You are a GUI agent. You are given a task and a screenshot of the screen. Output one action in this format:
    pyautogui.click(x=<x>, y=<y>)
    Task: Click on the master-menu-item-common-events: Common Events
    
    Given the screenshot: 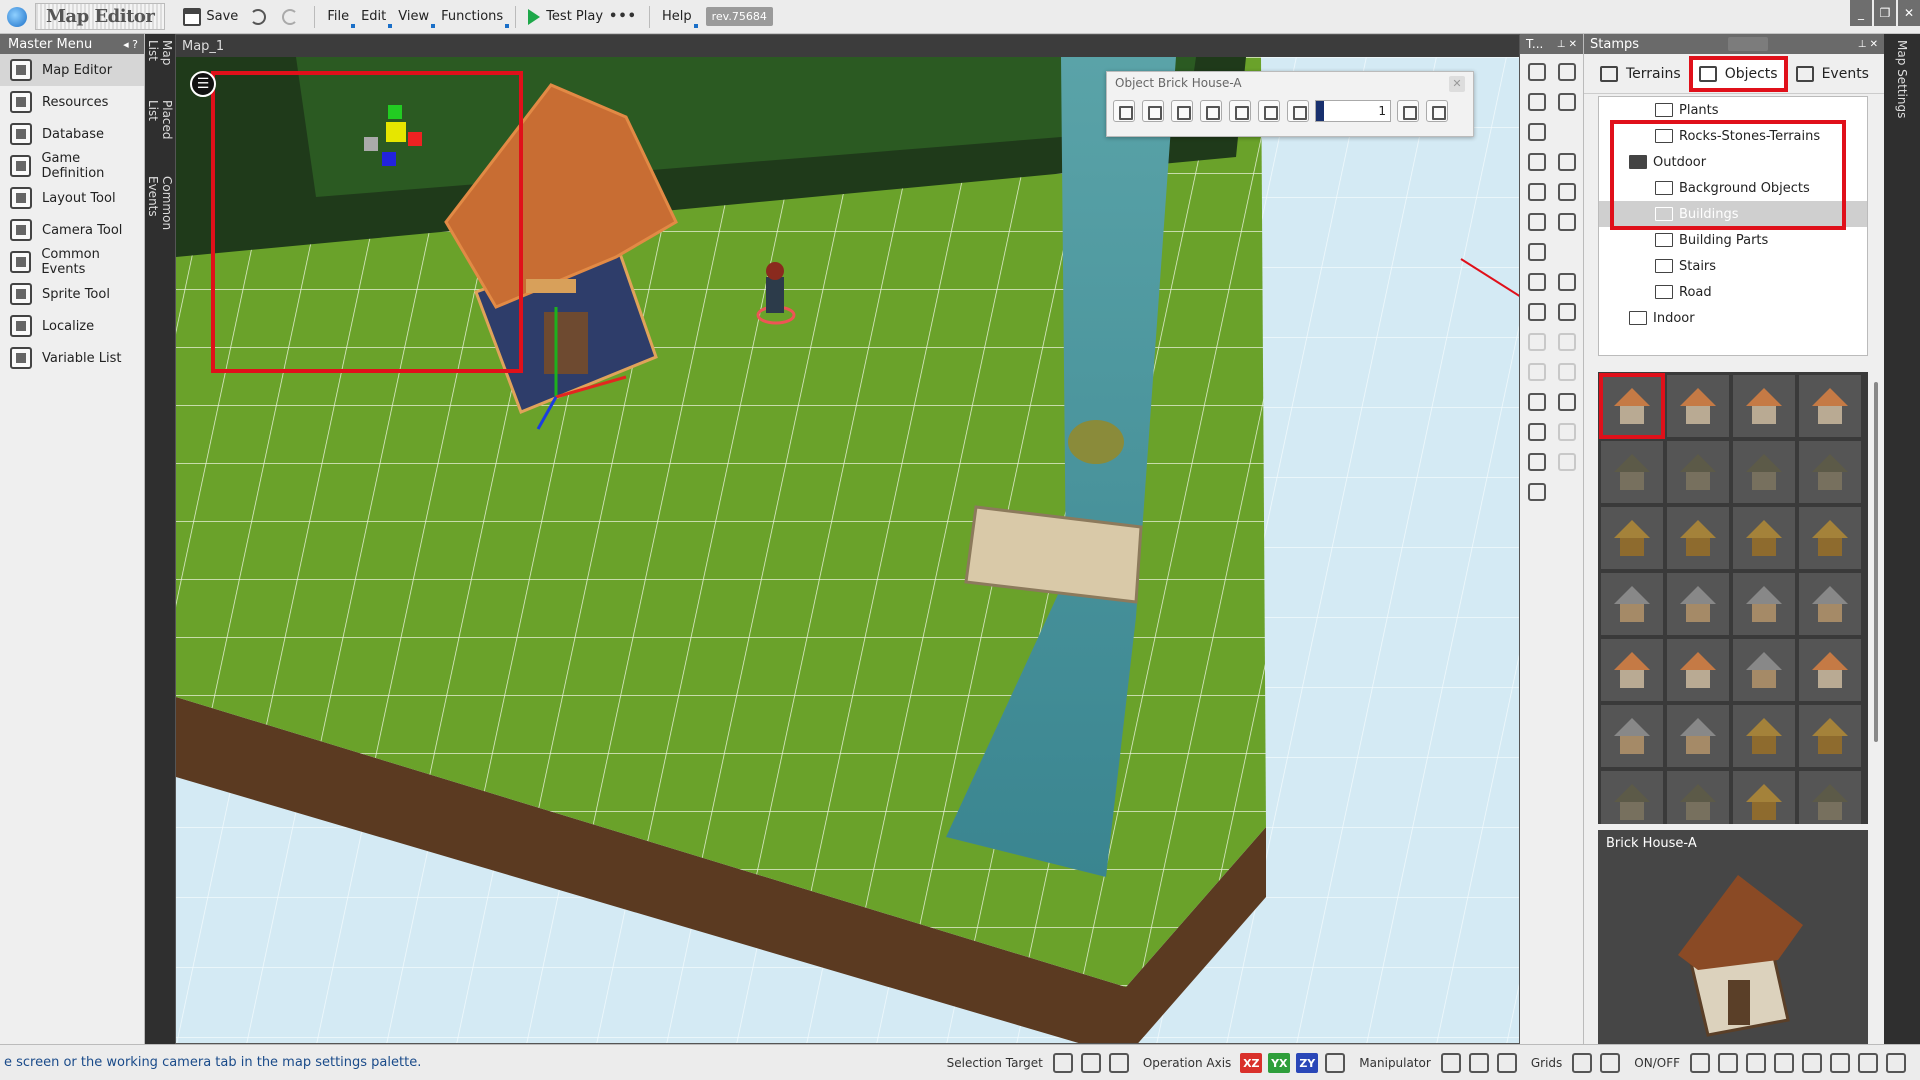 What is the action you would take?
    pyautogui.click(x=72, y=262)
    